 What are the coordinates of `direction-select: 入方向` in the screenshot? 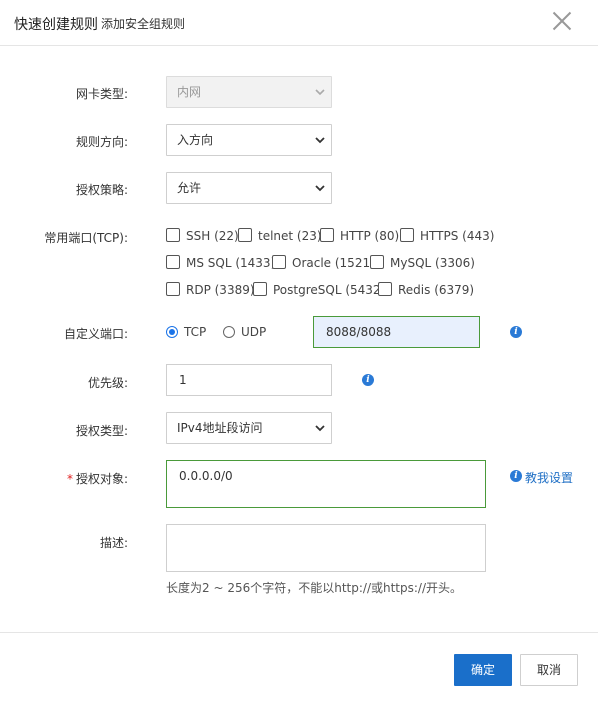 It's located at (249, 140).